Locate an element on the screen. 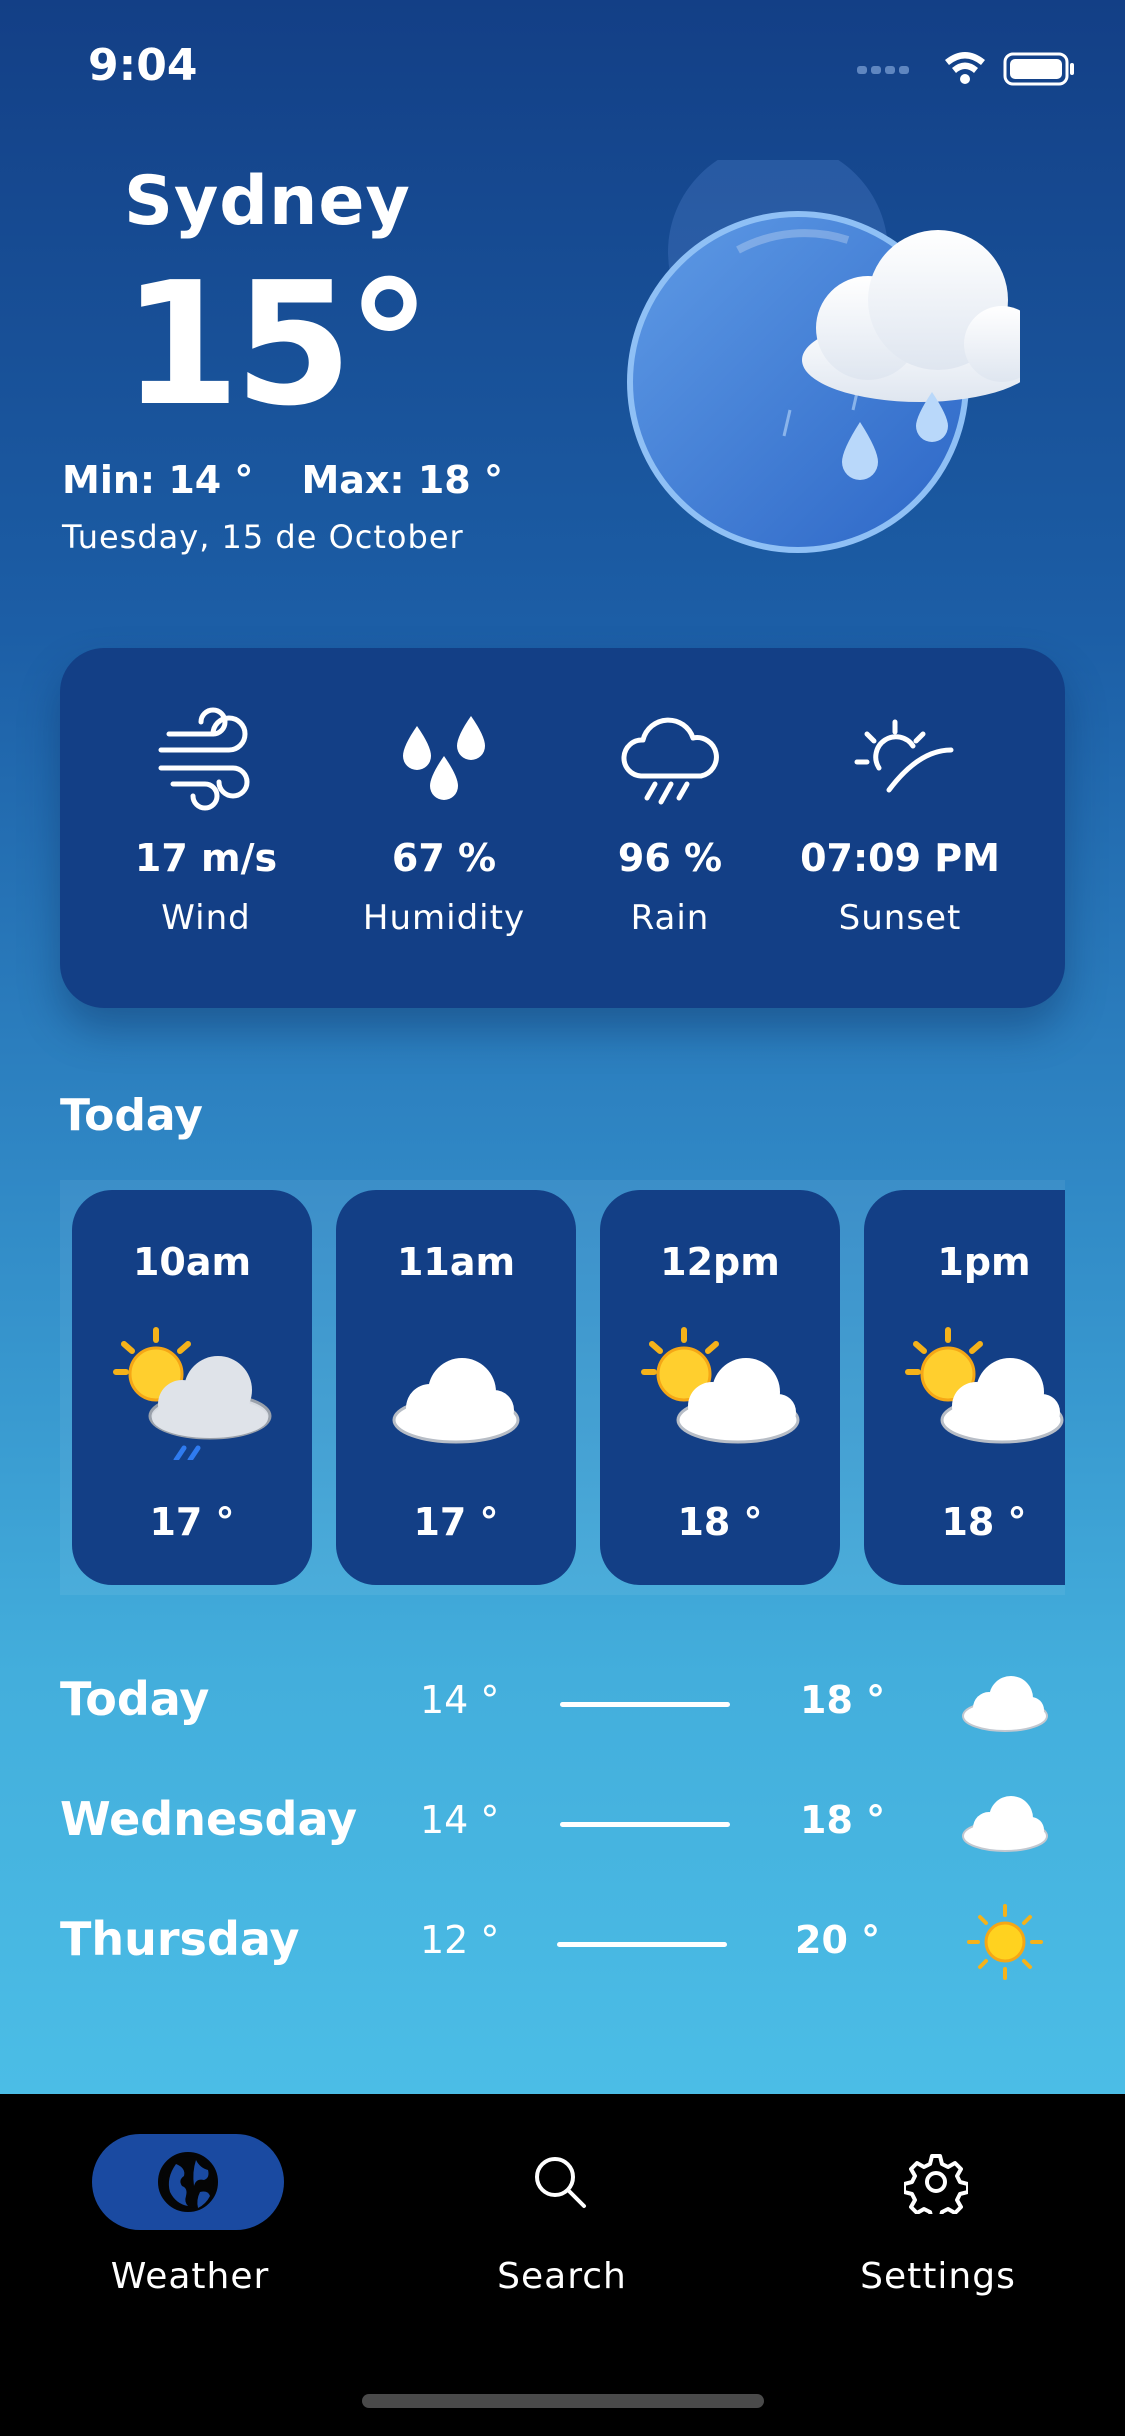 The width and height of the screenshot is (1125, 2436). hourly-card: 10am 17 ° is located at coordinates (192, 1387).